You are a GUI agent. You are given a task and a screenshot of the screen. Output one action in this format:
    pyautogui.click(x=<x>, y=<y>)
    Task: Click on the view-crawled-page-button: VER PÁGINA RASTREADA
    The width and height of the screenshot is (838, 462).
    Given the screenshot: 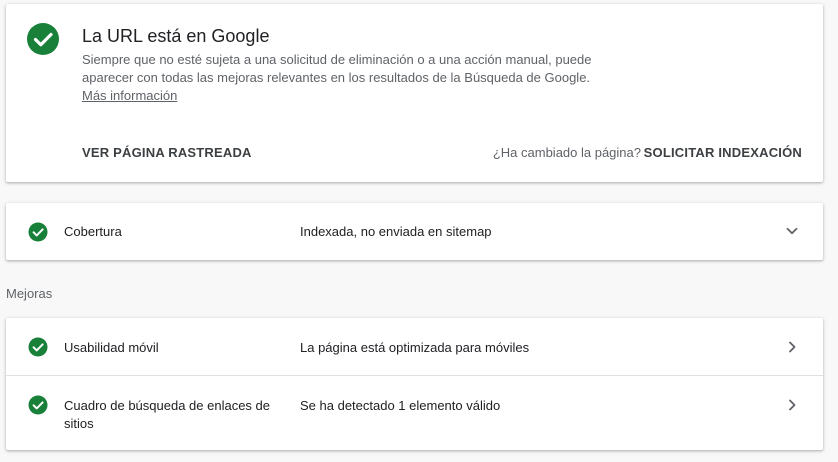 What is the action you would take?
    pyautogui.click(x=167, y=152)
    